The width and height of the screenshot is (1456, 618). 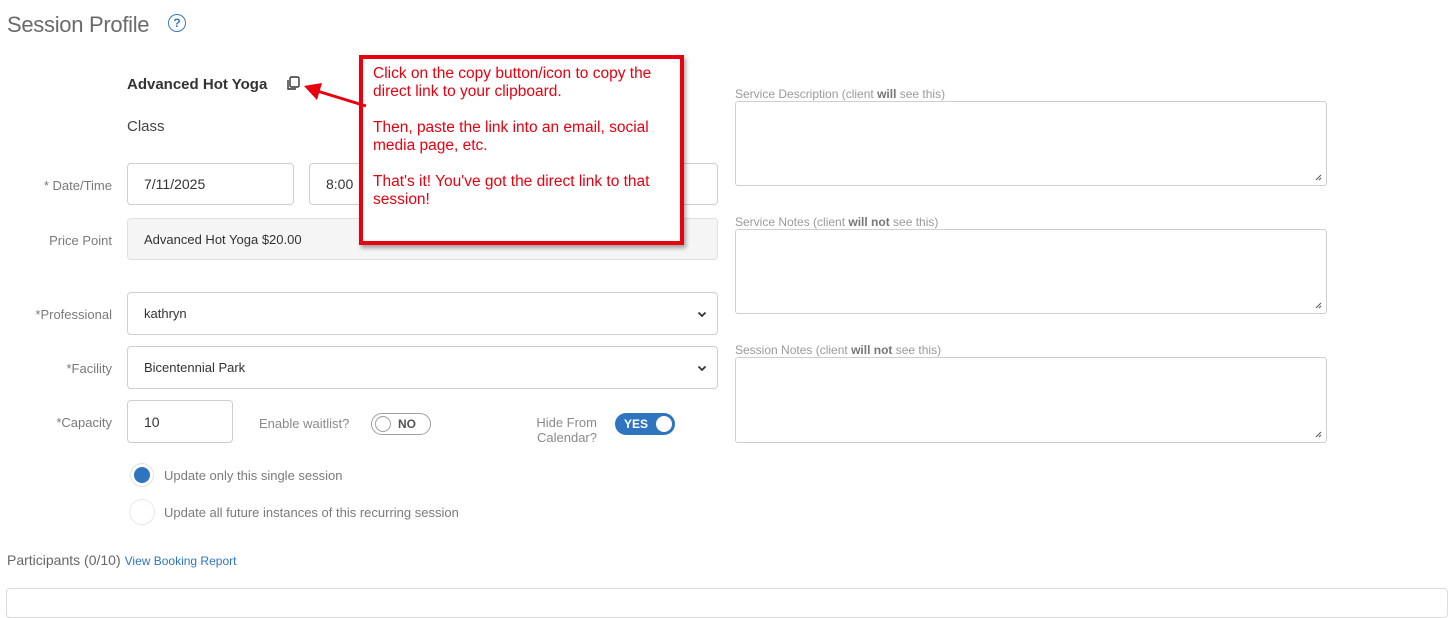 I want to click on label-emphasis: will, so click(x=887, y=94).